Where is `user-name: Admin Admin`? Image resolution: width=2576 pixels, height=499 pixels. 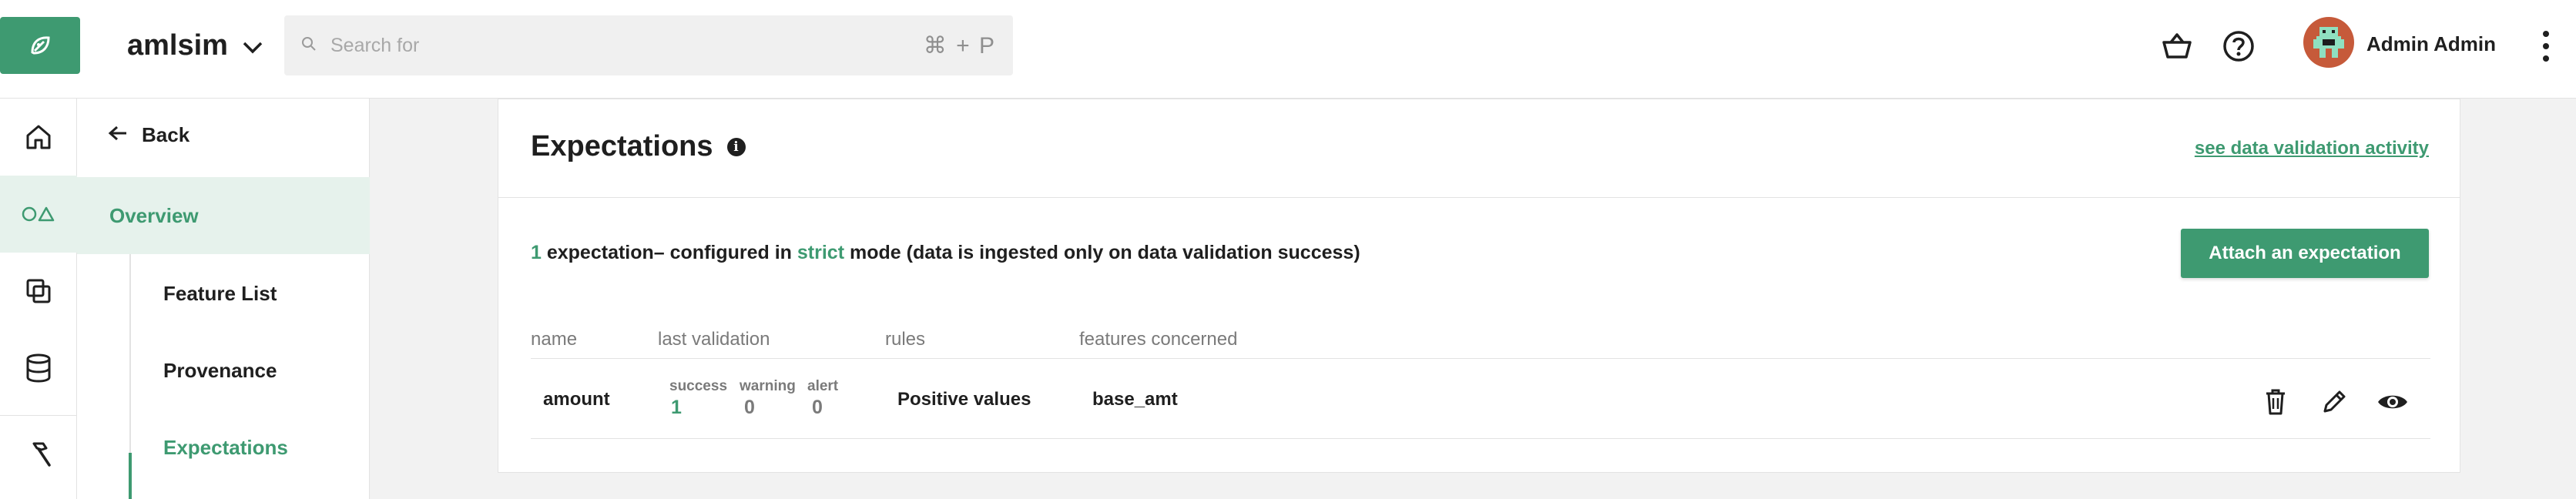
user-name: Admin Admin is located at coordinates (2431, 44).